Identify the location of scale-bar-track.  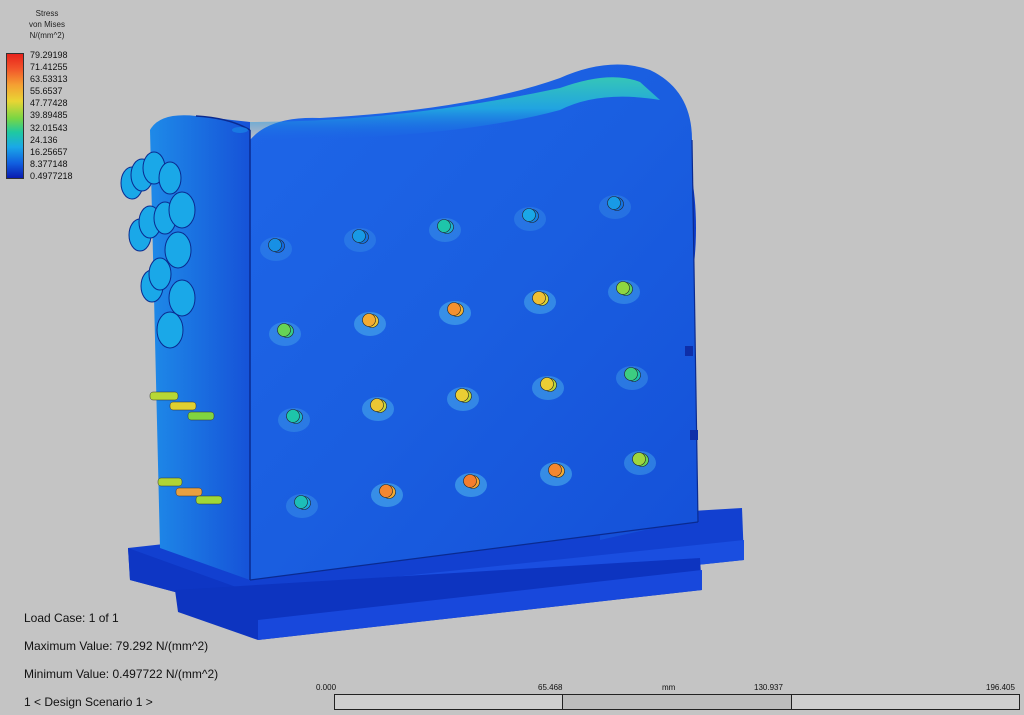
(677, 702).